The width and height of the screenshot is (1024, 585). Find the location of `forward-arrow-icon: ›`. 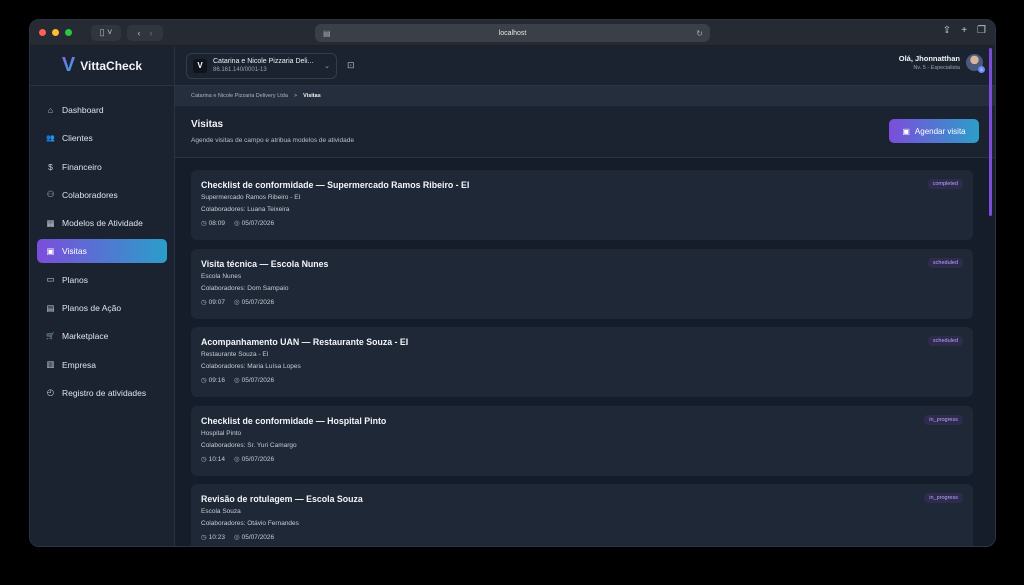

forward-arrow-icon: › is located at coordinates (151, 33).